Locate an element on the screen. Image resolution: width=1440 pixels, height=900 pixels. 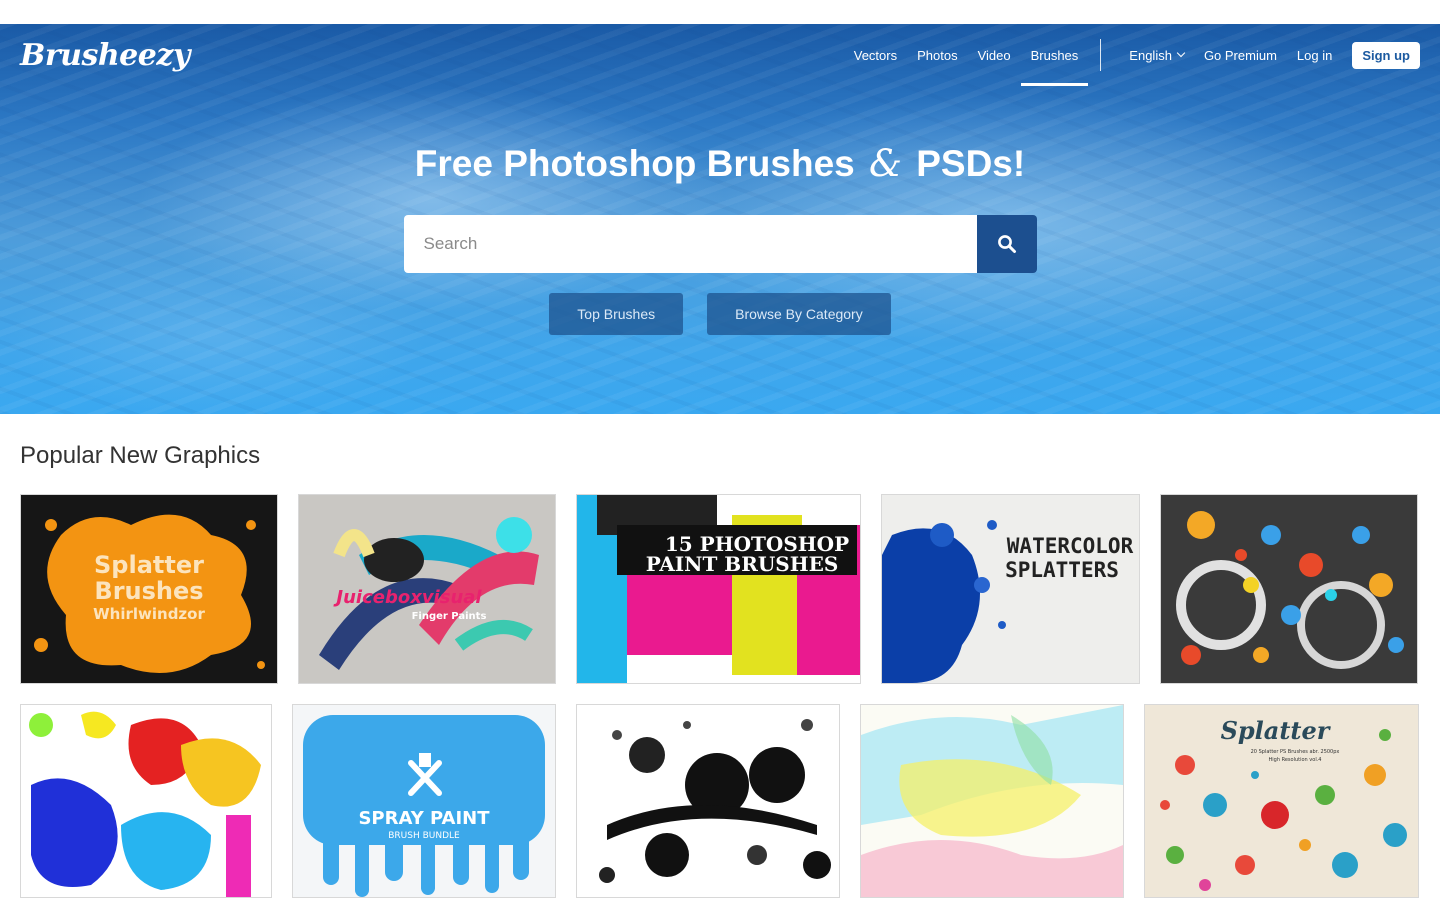
thumbnail-bright-splatters is located at coordinates (146, 801).